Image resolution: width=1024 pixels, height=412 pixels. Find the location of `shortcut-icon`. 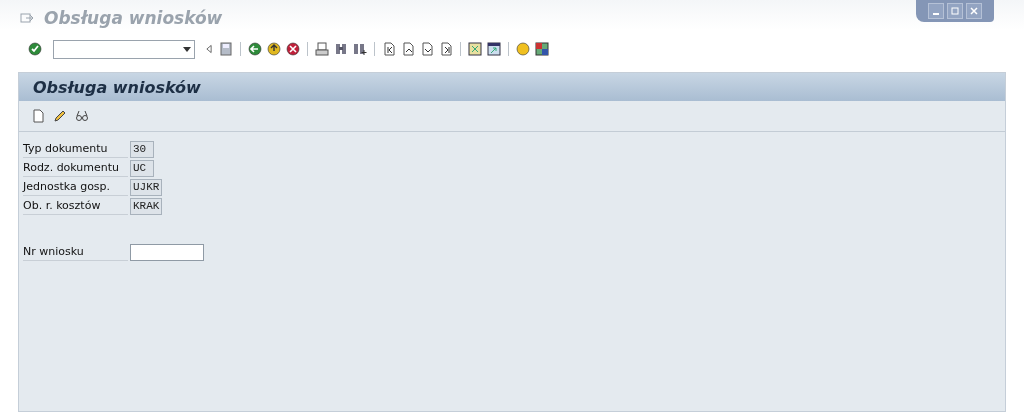

shortcut-icon is located at coordinates (494, 49).